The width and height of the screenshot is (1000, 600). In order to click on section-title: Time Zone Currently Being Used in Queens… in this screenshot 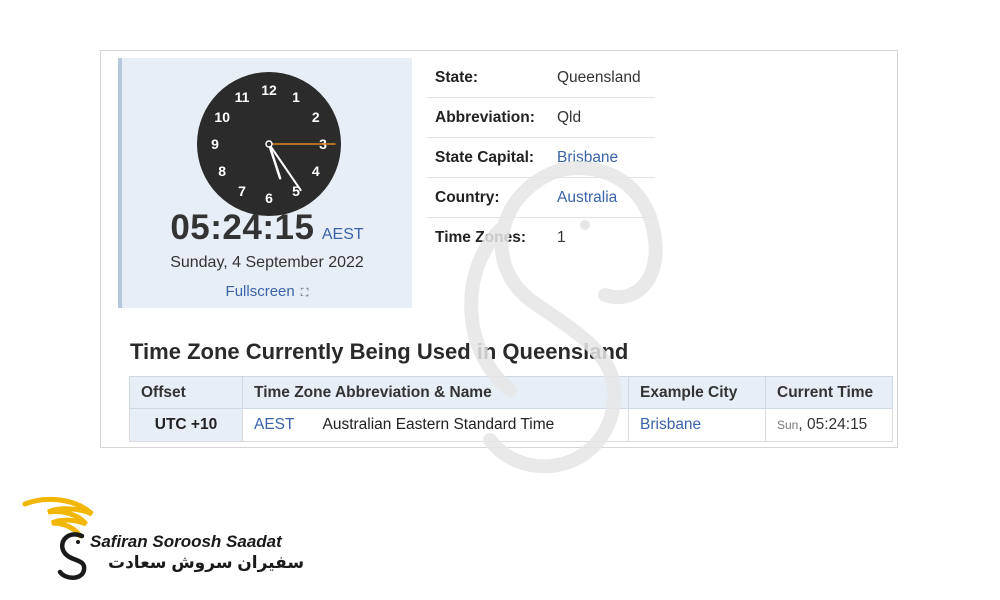, I will do `click(379, 351)`.